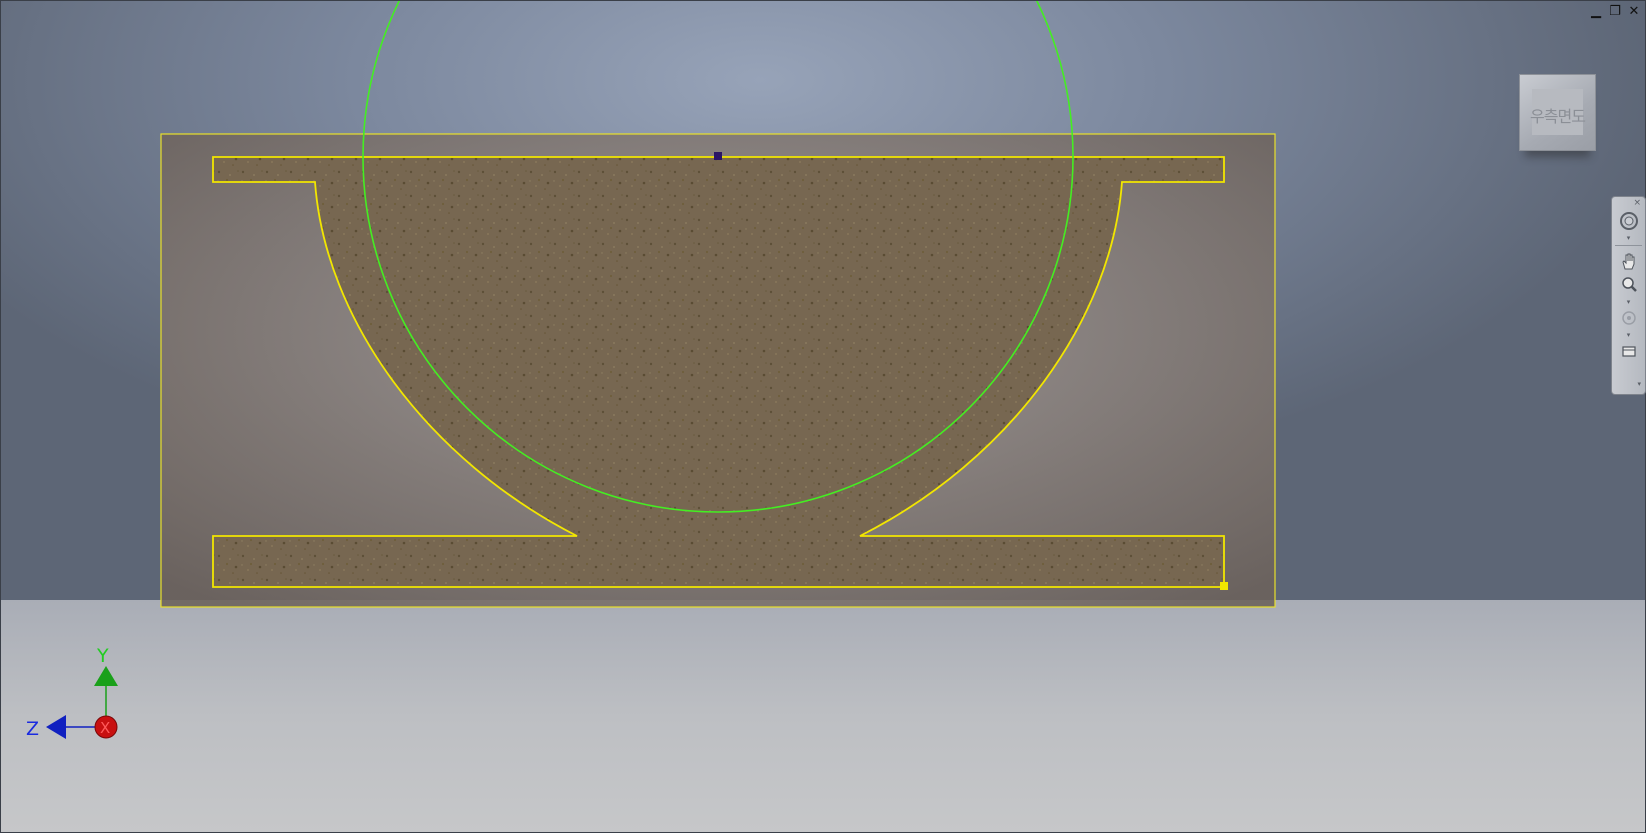 The width and height of the screenshot is (1646, 833). I want to click on look-at-icon, so click(1628, 352).